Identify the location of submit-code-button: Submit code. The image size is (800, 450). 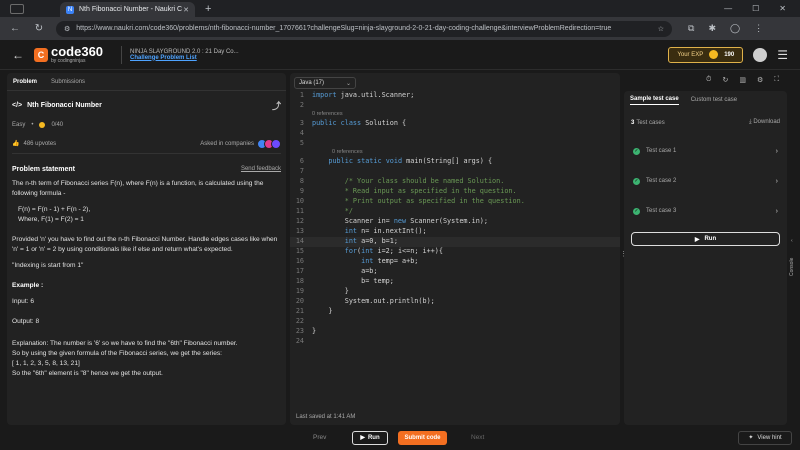
(422, 437).